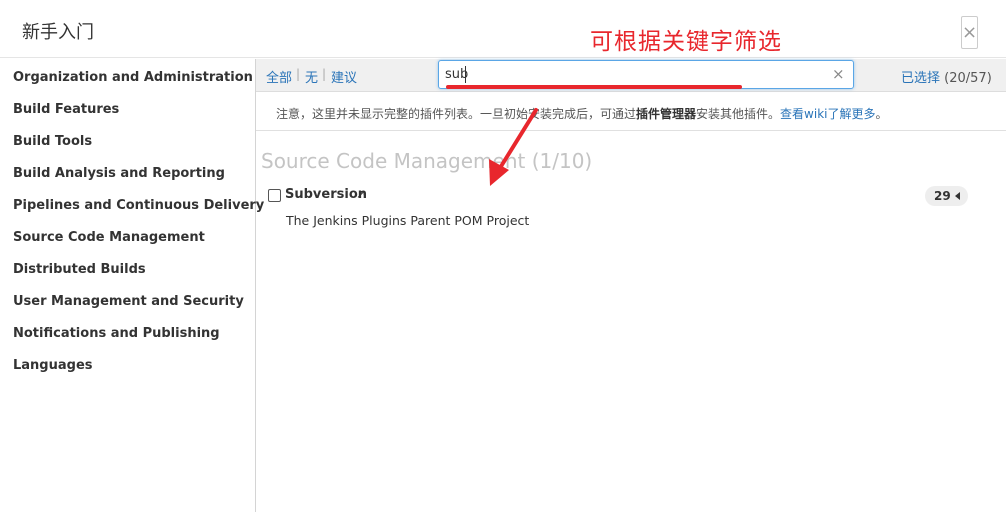 The width and height of the screenshot is (1006, 512). What do you see at coordinates (53, 365) in the screenshot?
I see `sidebar-item-languages: Languages` at bounding box center [53, 365].